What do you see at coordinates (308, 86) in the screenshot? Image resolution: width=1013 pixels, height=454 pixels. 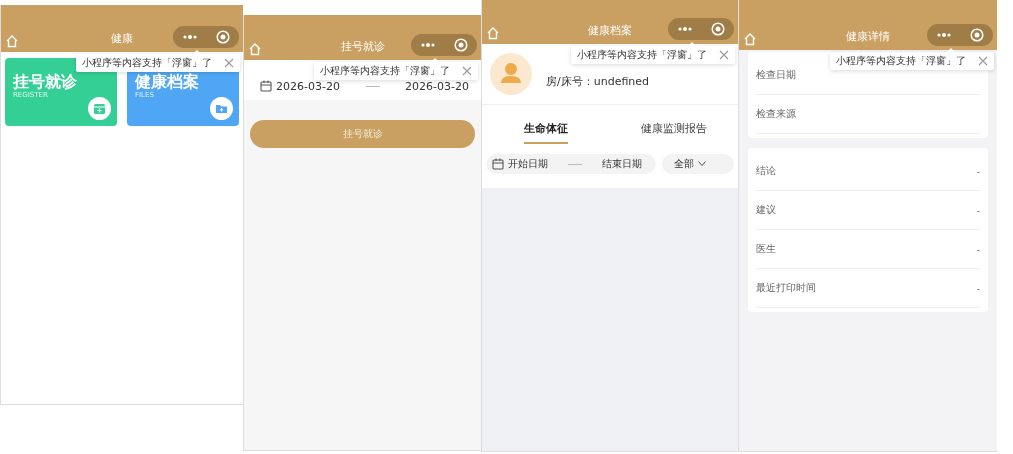 I see `start-date: 2026-03-20` at bounding box center [308, 86].